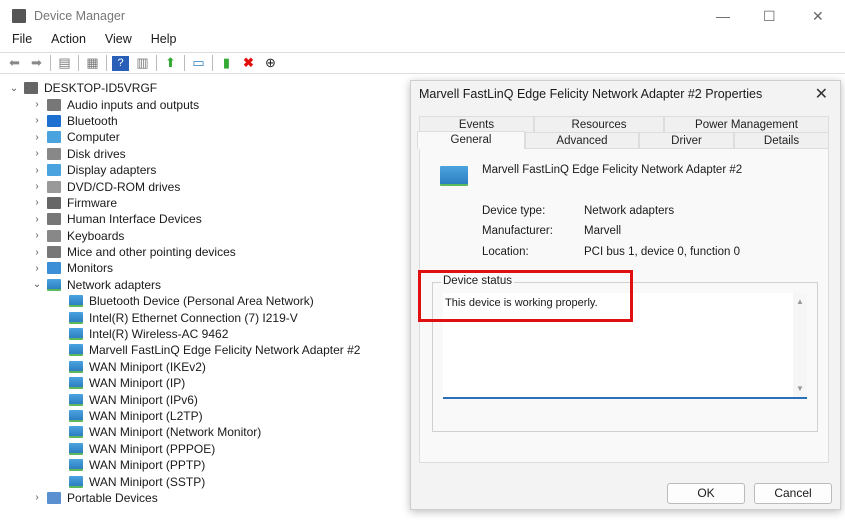 The image size is (845, 526). I want to click on scrollbar: ▲ ▼, so click(800, 345).